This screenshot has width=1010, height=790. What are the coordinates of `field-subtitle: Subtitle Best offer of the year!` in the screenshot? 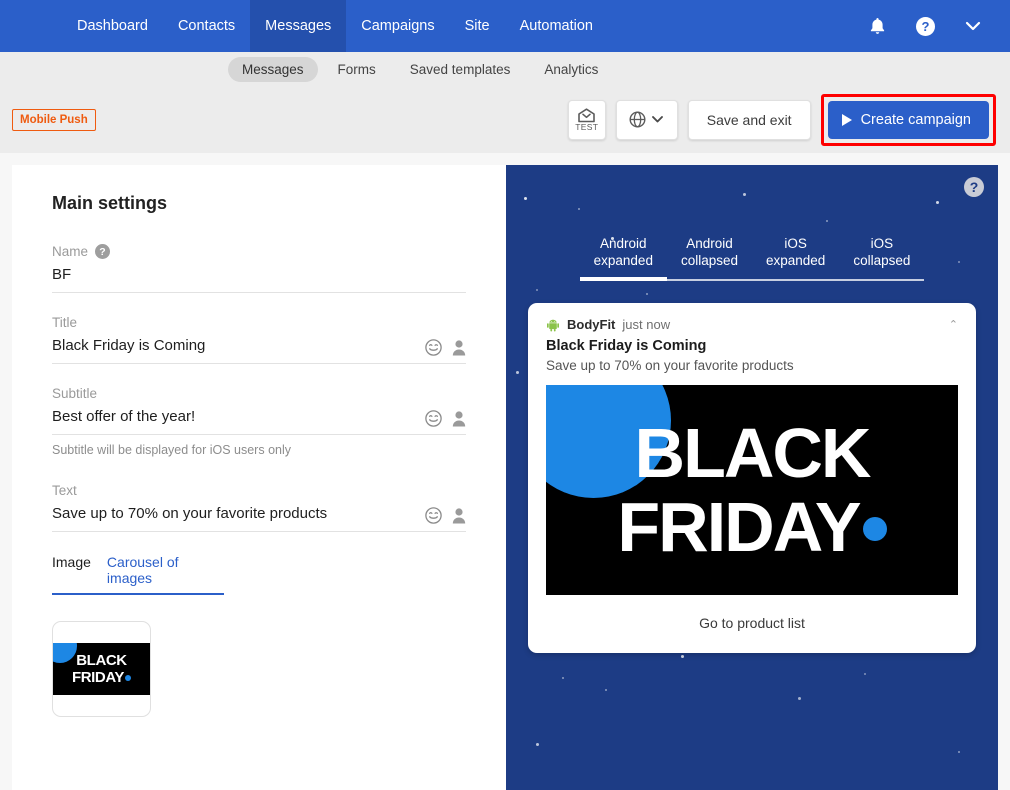 It's located at (259, 410).